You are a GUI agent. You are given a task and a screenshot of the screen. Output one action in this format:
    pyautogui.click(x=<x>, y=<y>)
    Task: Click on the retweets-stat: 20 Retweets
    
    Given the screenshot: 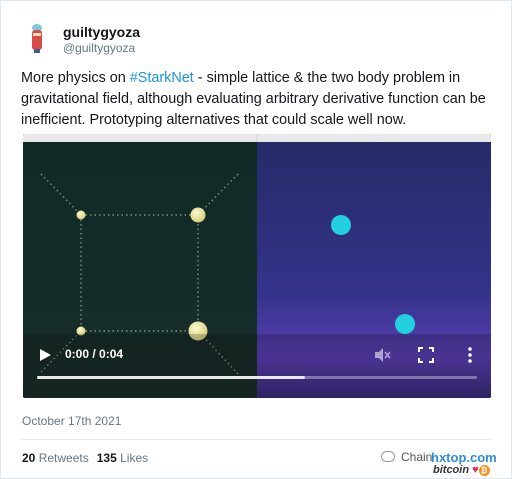 What is the action you would take?
    pyautogui.click(x=55, y=458)
    